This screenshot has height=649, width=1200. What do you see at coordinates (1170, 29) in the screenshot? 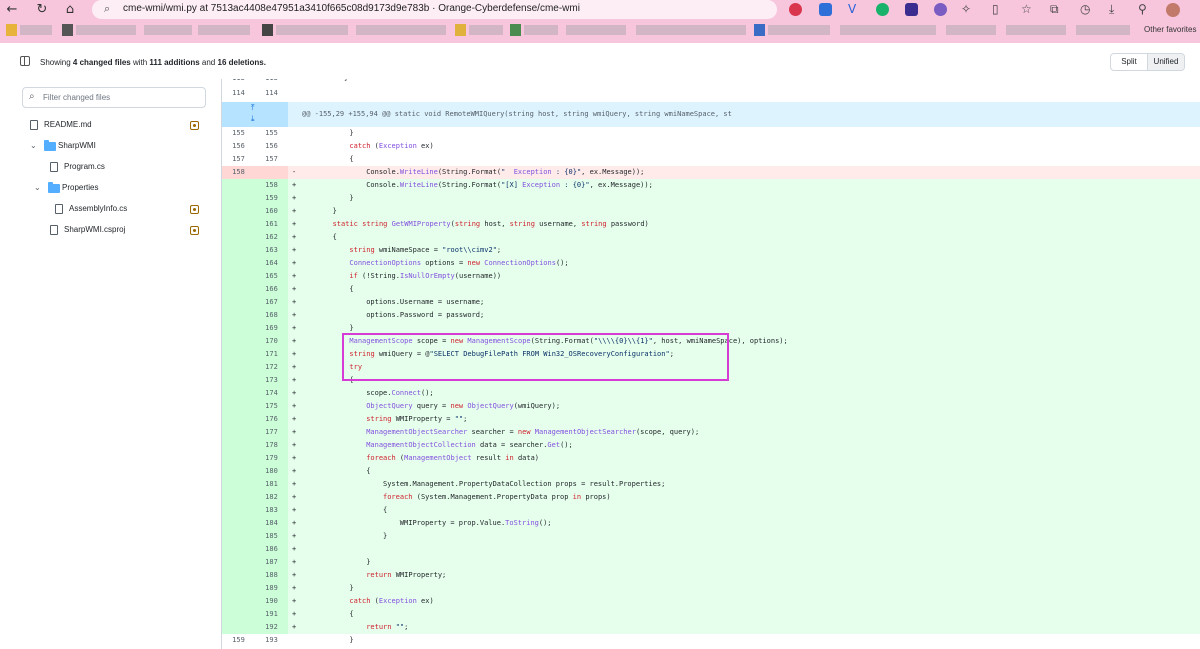
I see `other-favorites-label: Other favorites` at bounding box center [1170, 29].